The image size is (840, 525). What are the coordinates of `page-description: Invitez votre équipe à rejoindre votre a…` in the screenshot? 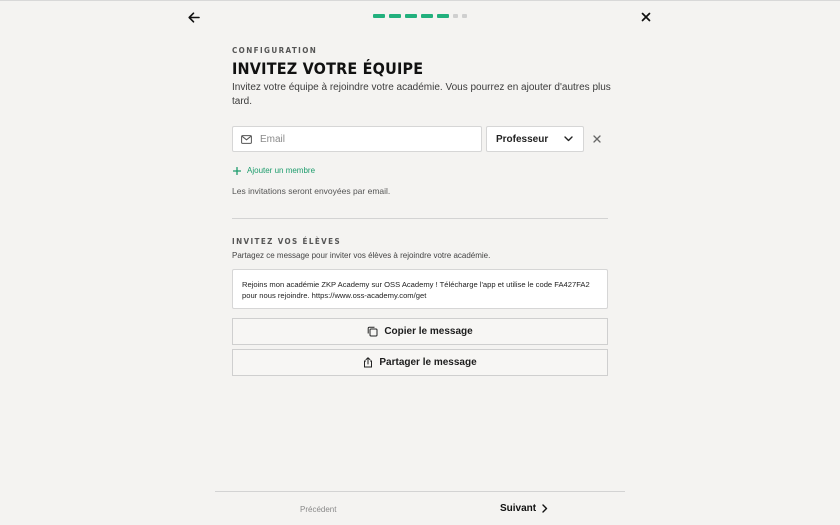 It's located at (421, 94).